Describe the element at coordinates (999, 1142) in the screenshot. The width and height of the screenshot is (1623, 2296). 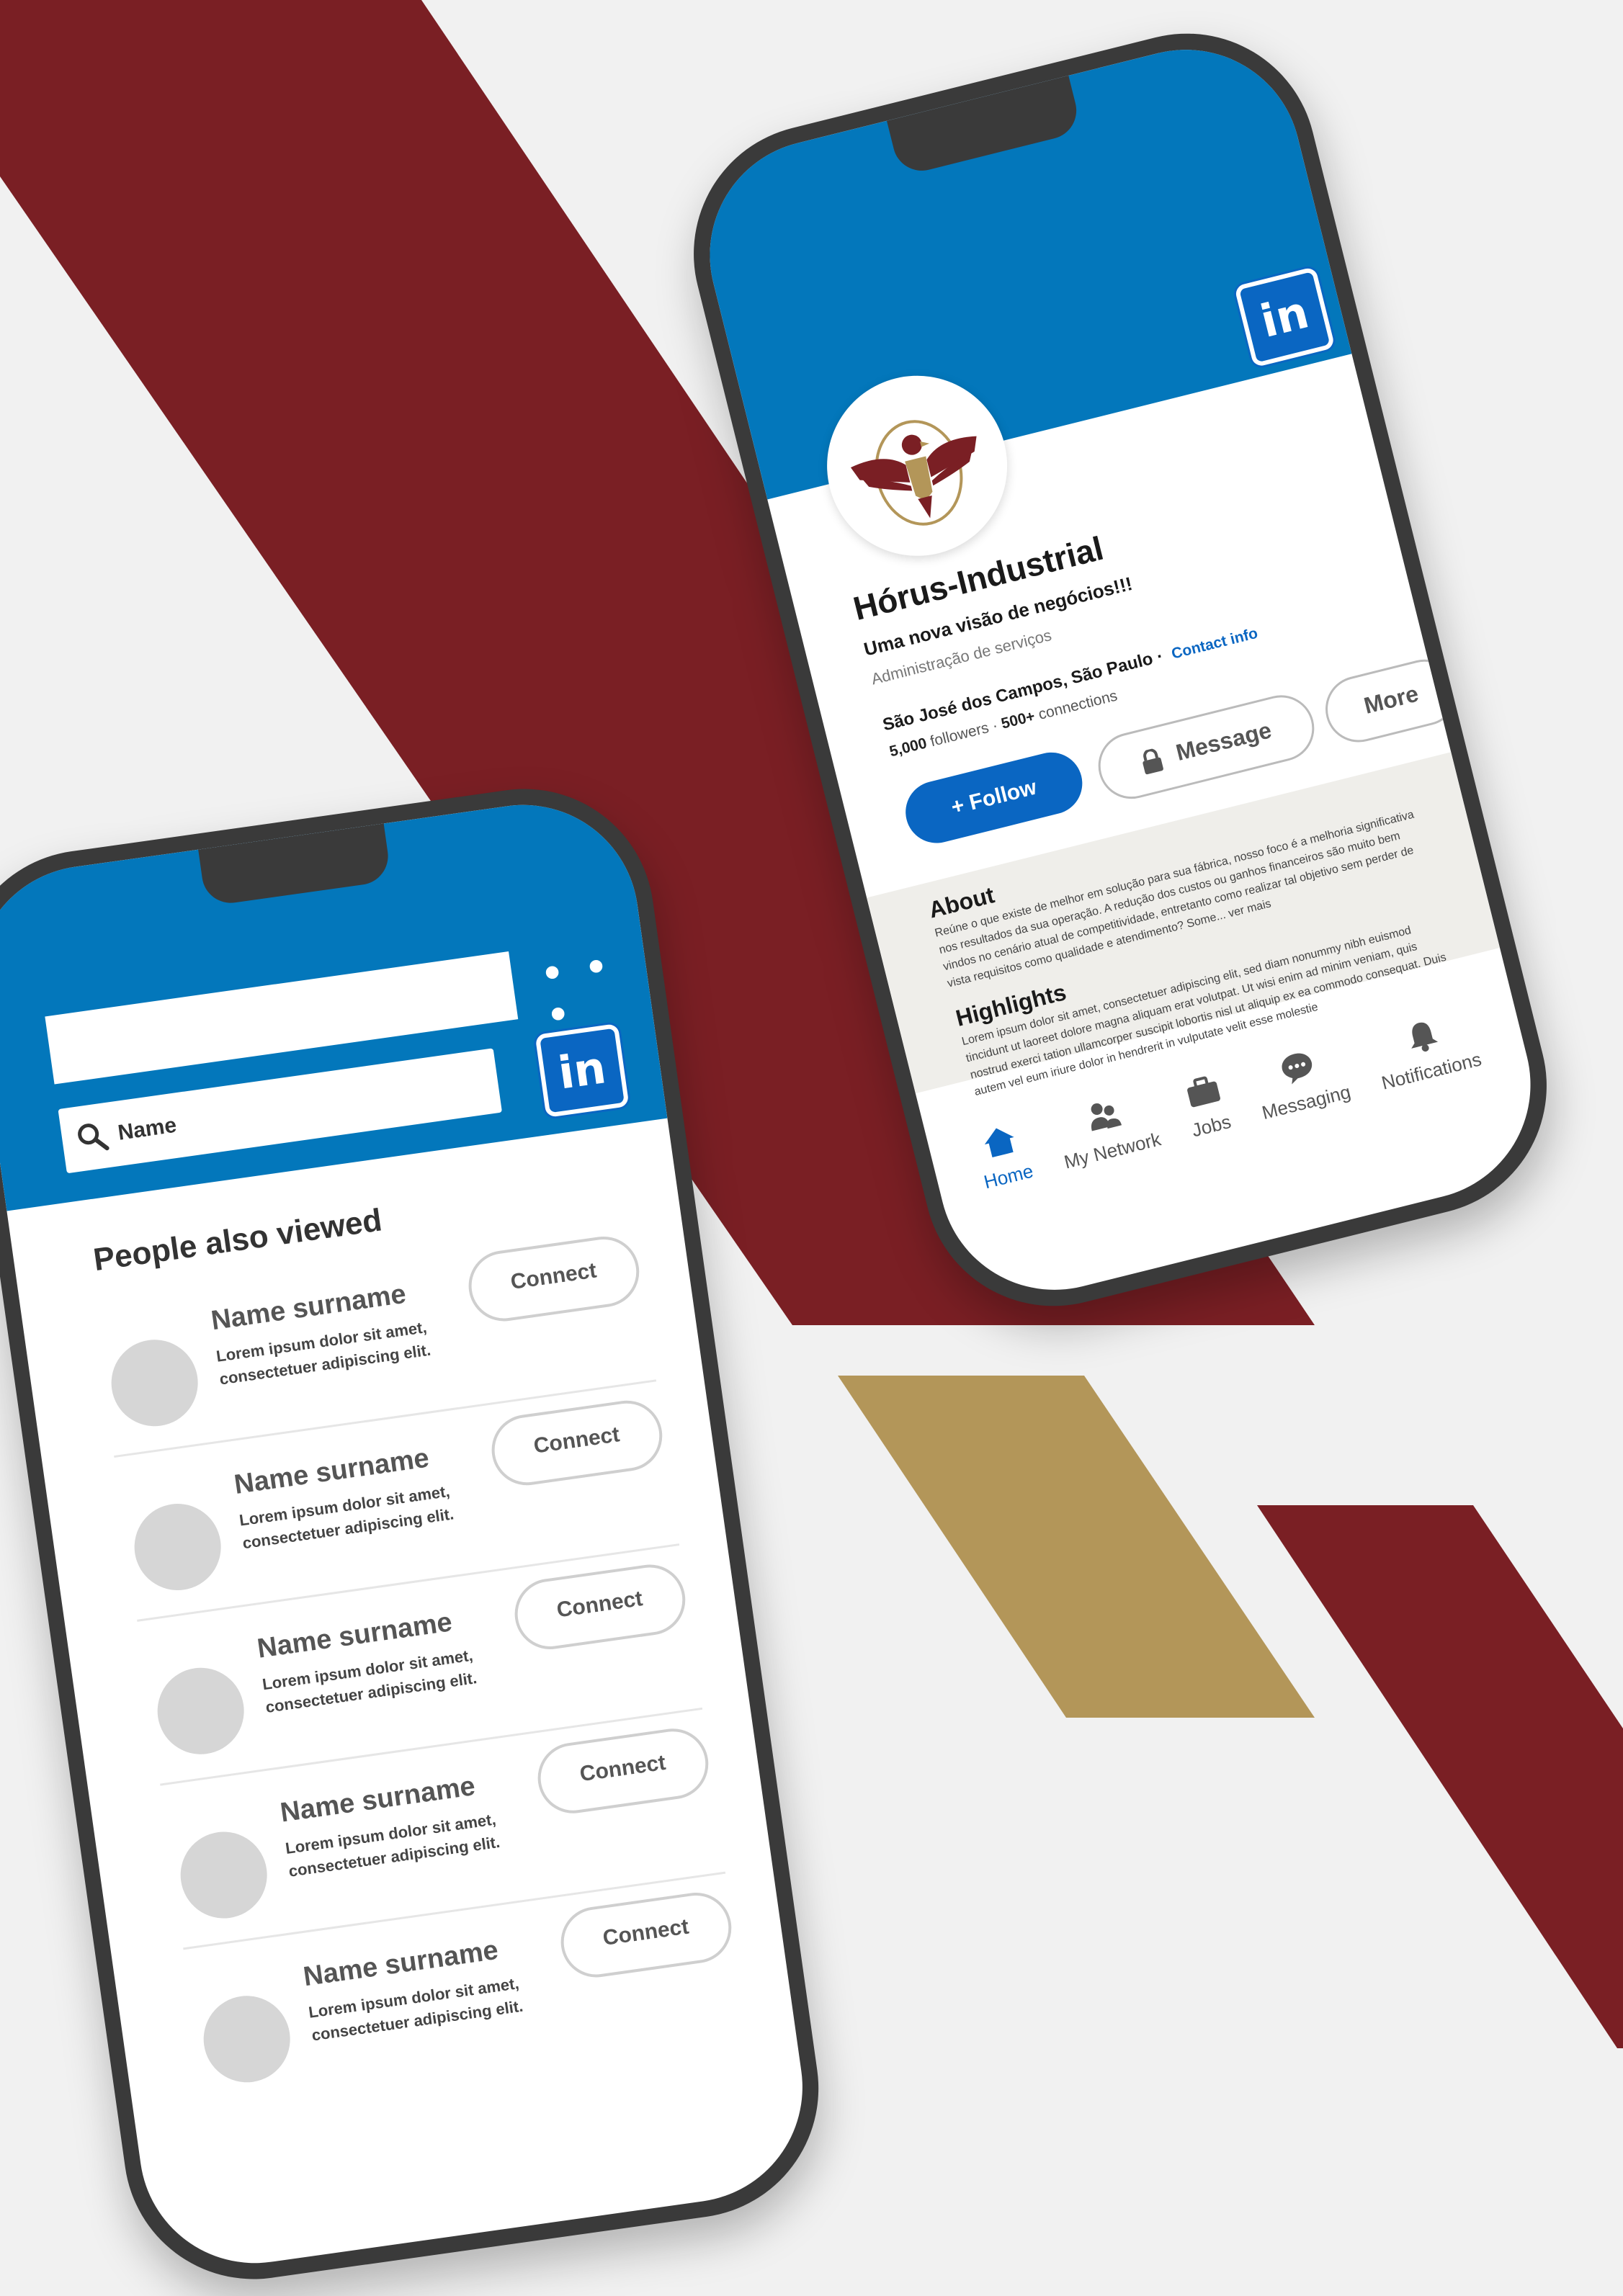
I see `home-icon` at that location.